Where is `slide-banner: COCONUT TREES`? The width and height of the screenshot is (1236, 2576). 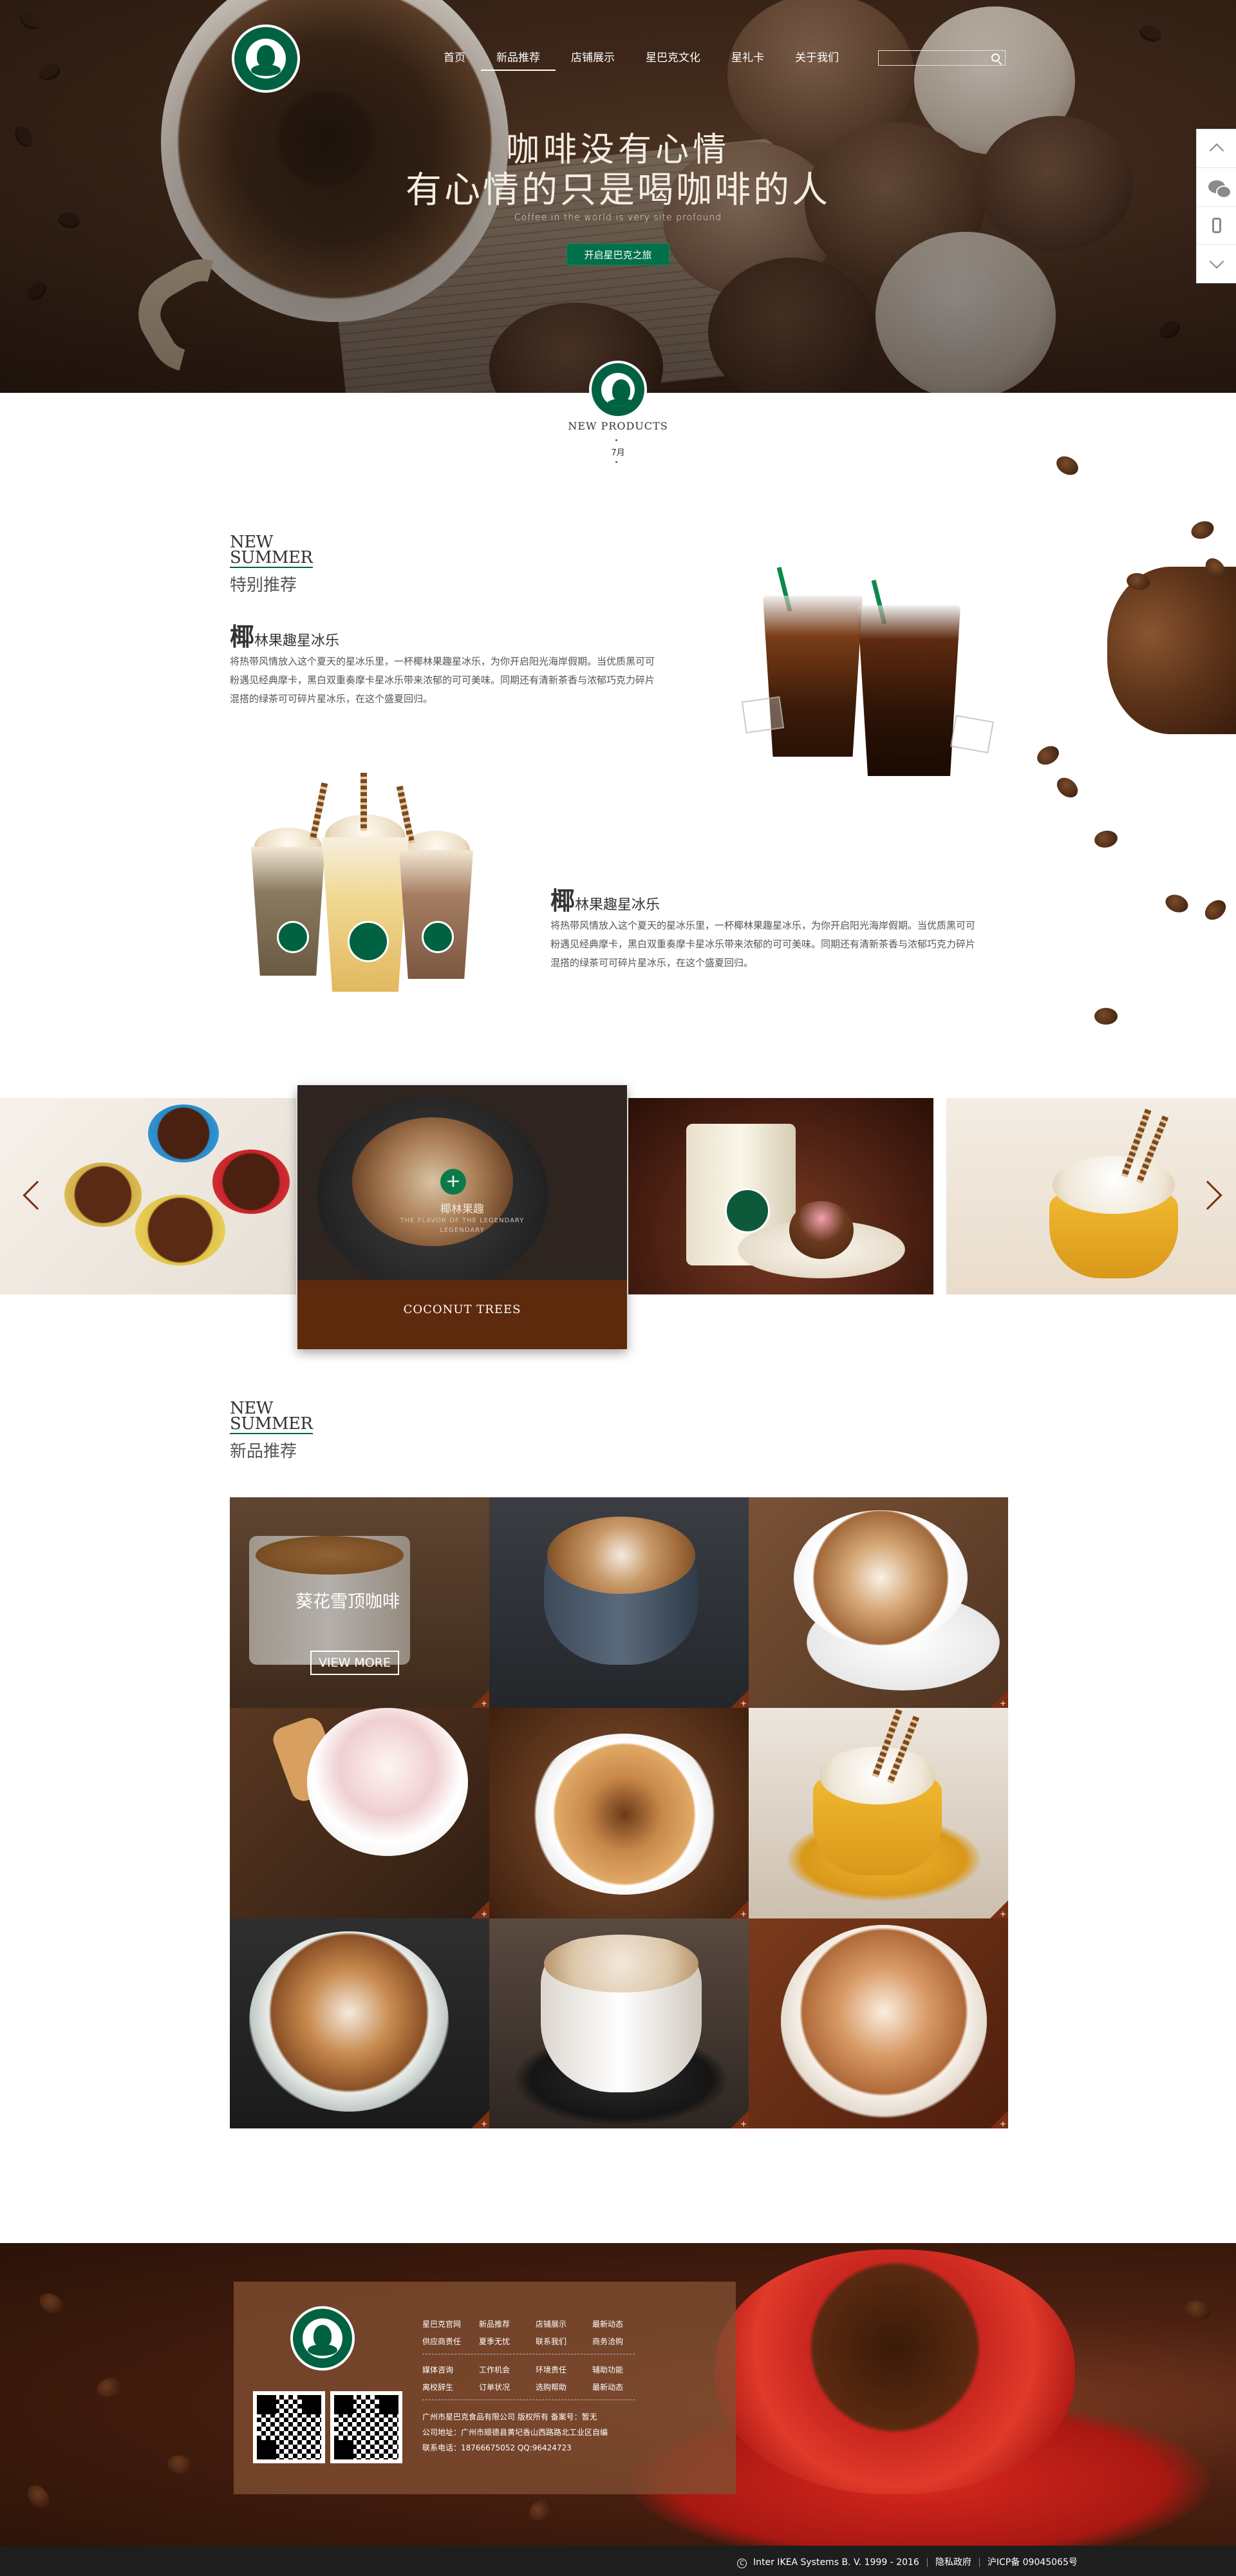
slide-banner: COCONUT TREES is located at coordinates (462, 1315).